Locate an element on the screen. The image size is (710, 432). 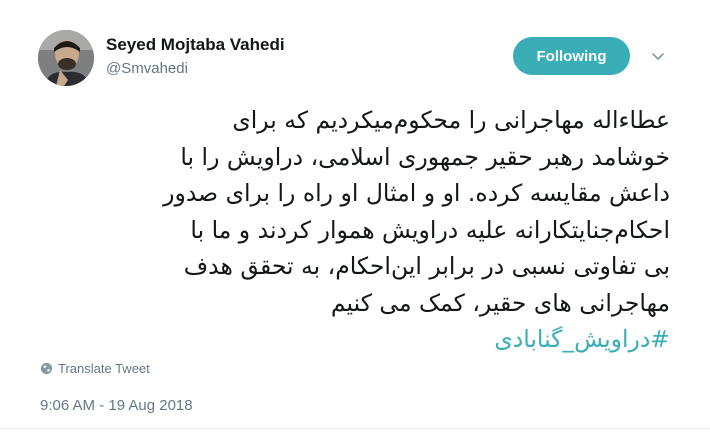
user-handle: @Smvahedi is located at coordinates (147, 68).